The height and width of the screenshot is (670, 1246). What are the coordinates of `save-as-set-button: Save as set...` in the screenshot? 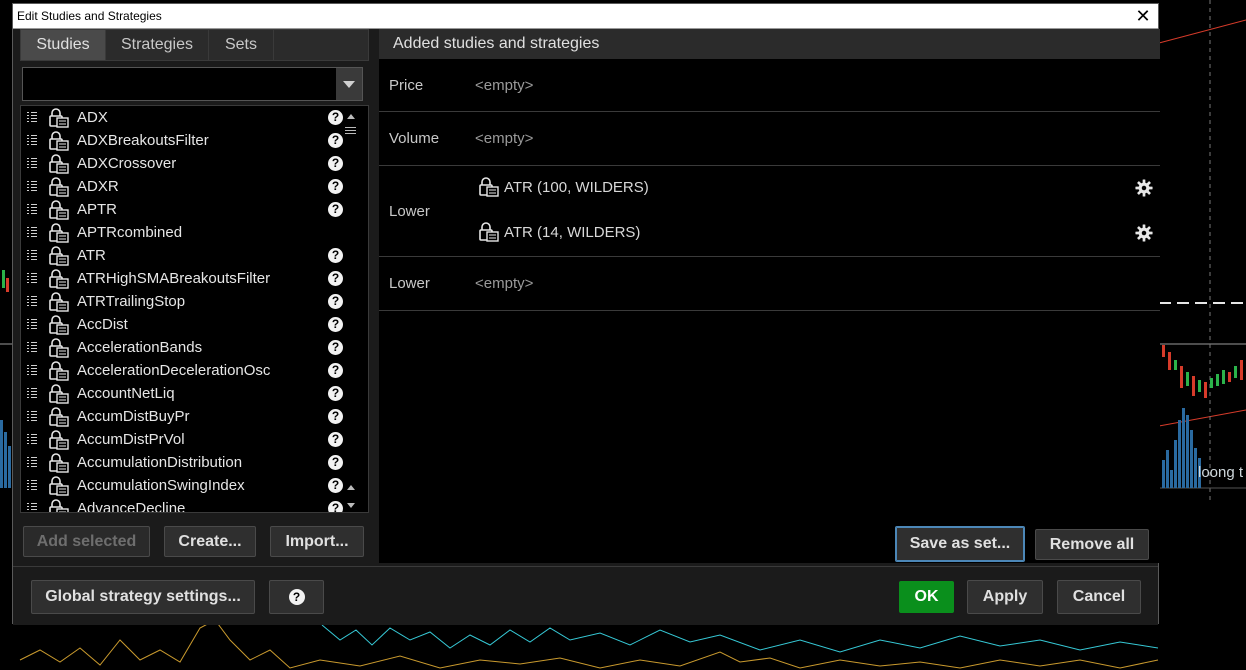 It's located at (960, 544).